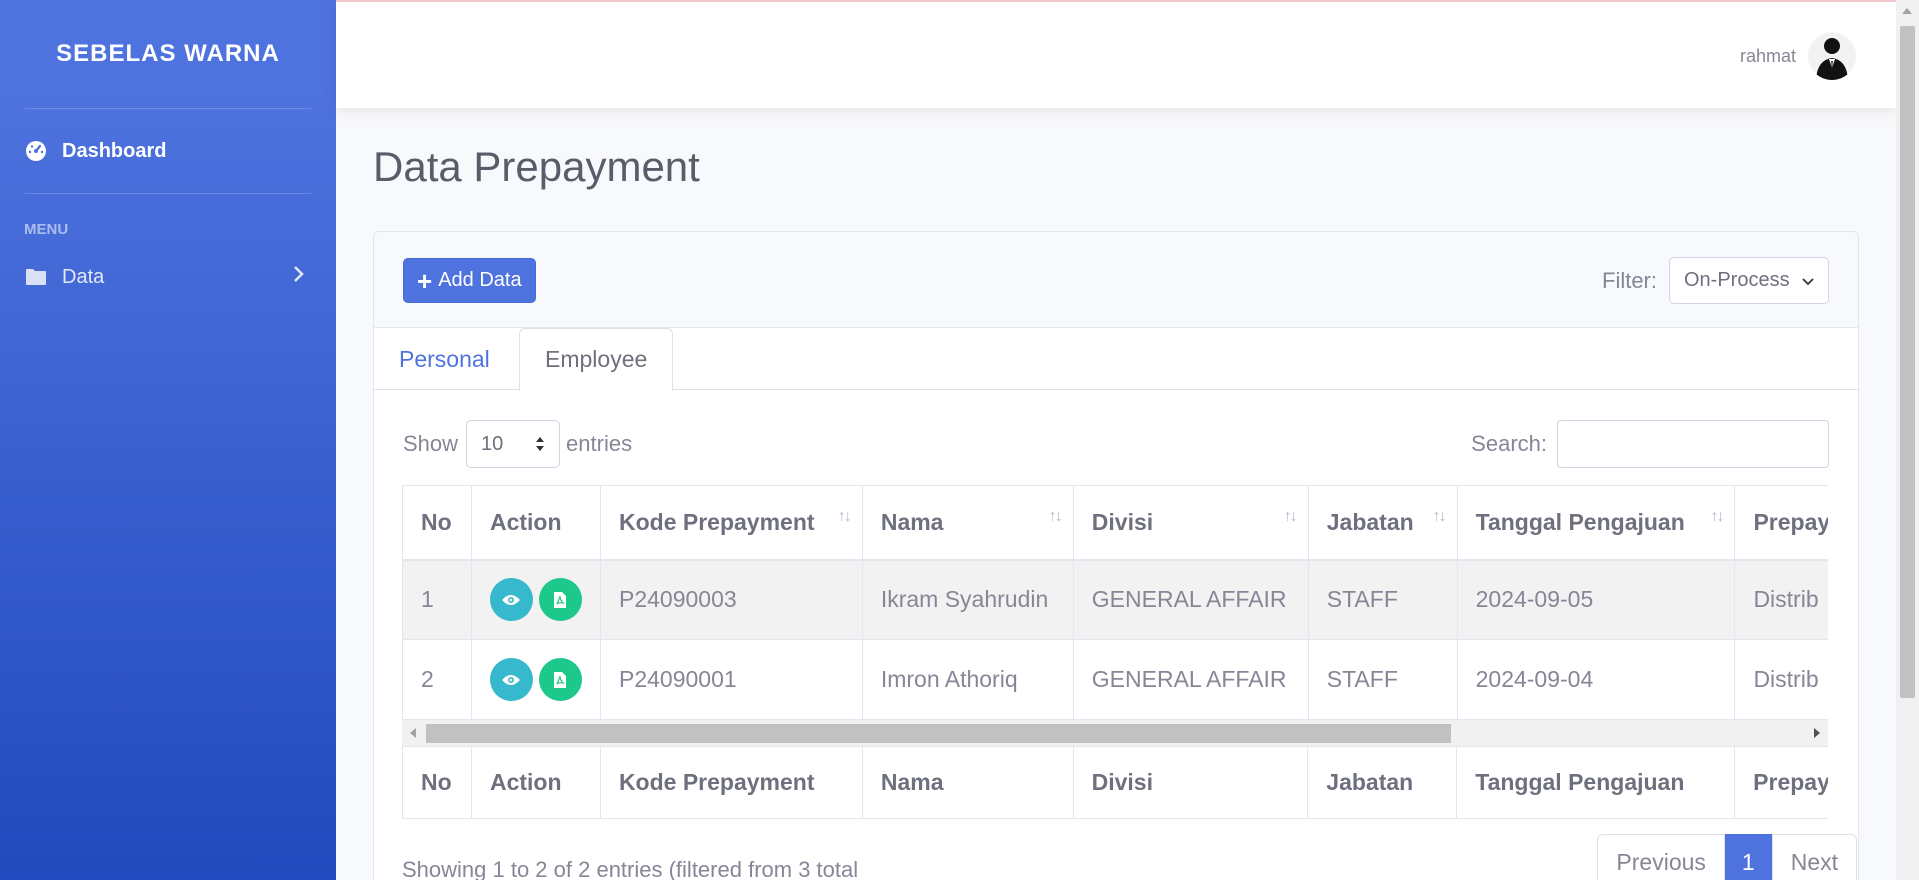 The width and height of the screenshot is (1919, 880). Describe the element at coordinates (513, 444) in the screenshot. I see `entries-select: 10` at that location.